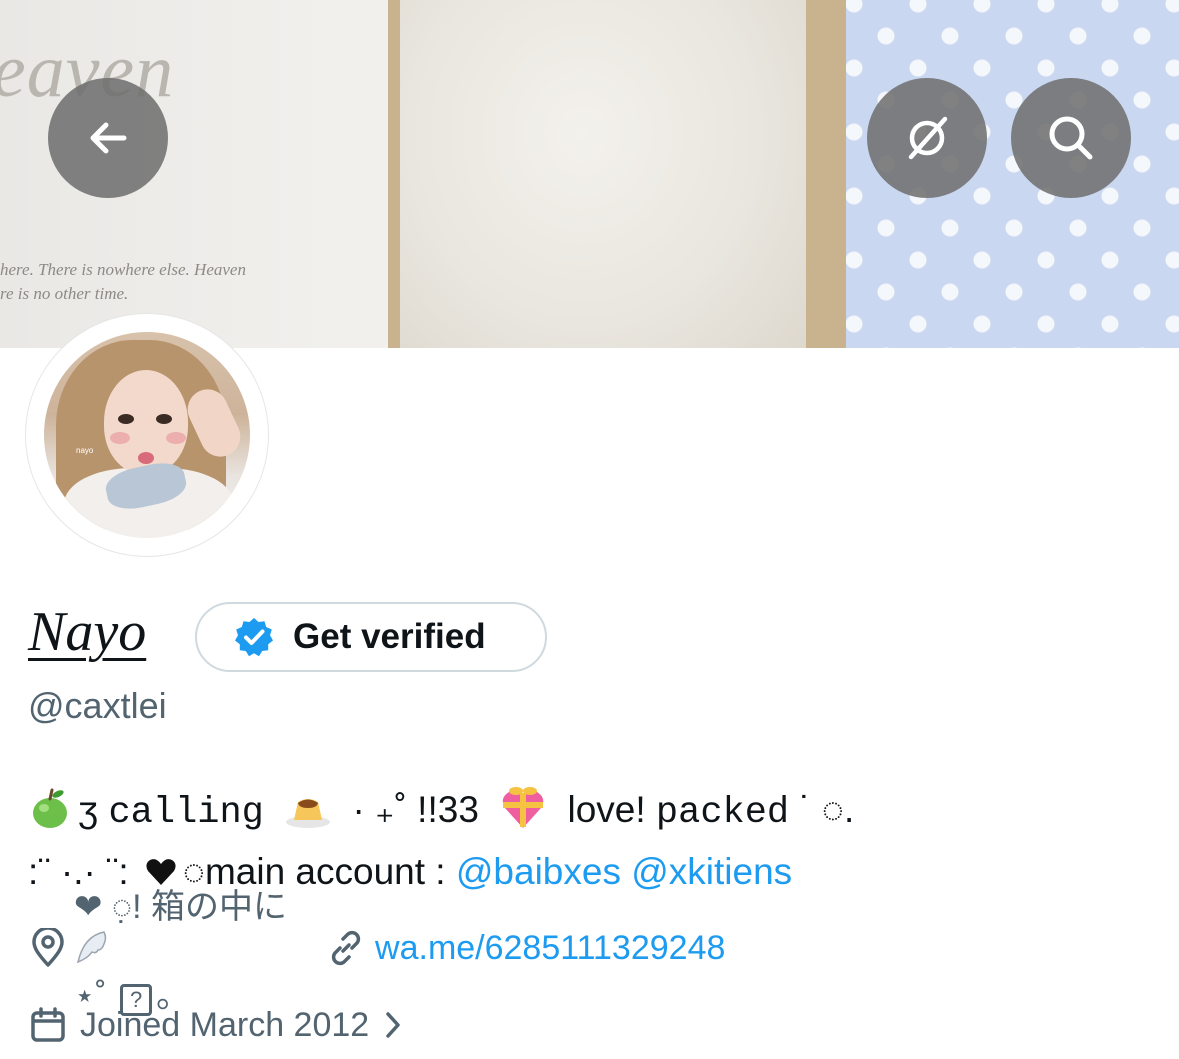 The image size is (1179, 1059). Describe the element at coordinates (308, 813) in the screenshot. I see `custard-pudding-icon` at that location.